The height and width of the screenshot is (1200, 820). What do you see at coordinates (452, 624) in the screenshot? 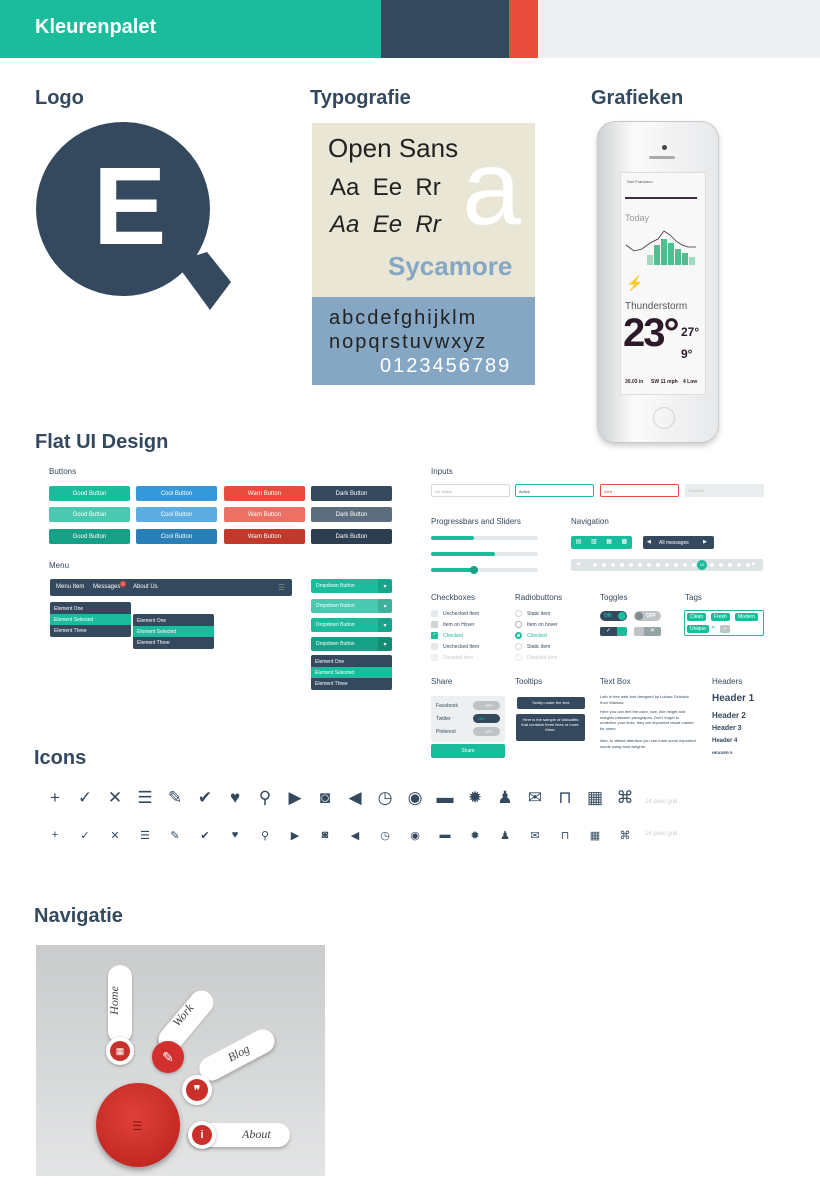
I see `checkbox-item: Item on Hover` at bounding box center [452, 624].